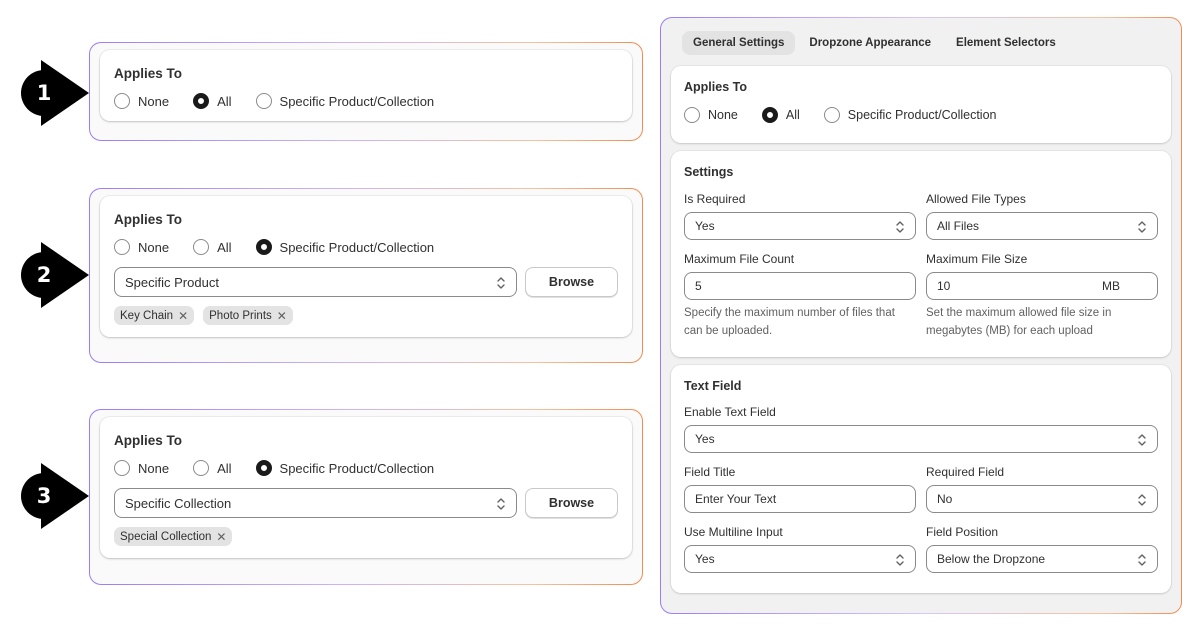 The image size is (1200, 627). What do you see at coordinates (730, 412) in the screenshot?
I see `enable-text-field-label: Enable Text Field` at bounding box center [730, 412].